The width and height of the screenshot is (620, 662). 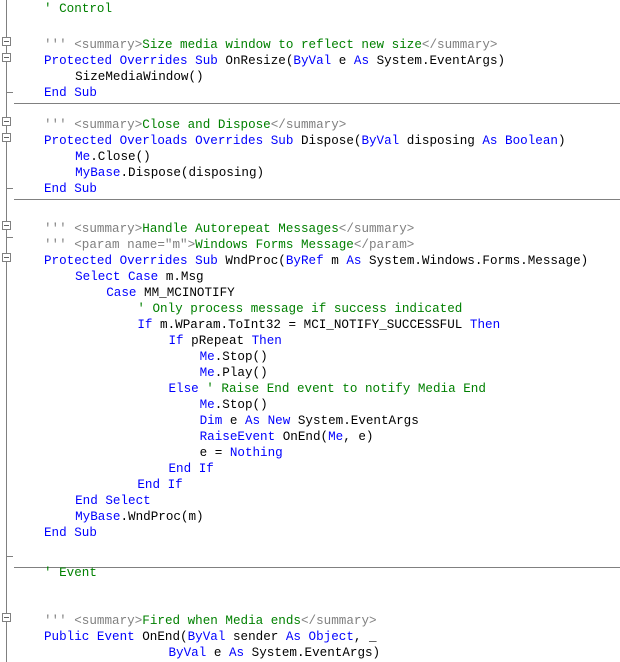 I want to click on code-line: ' Event, so click(x=70, y=573).